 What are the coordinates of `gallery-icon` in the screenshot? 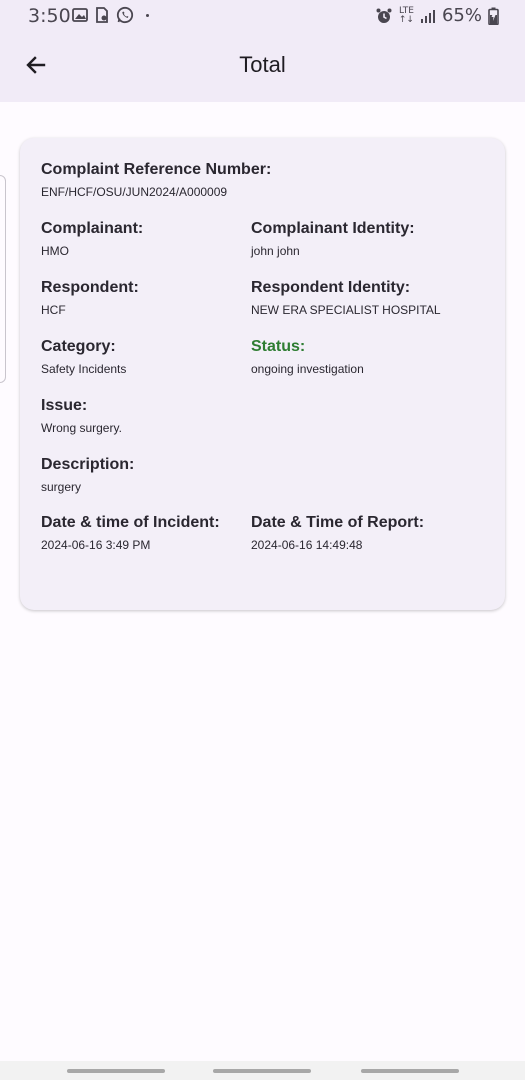 It's located at (80, 15).